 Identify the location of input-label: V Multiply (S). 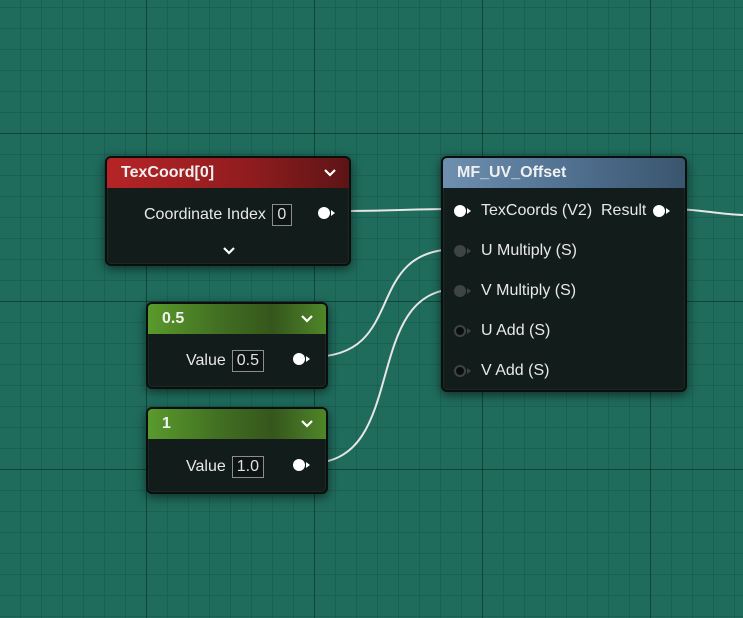
(529, 290).